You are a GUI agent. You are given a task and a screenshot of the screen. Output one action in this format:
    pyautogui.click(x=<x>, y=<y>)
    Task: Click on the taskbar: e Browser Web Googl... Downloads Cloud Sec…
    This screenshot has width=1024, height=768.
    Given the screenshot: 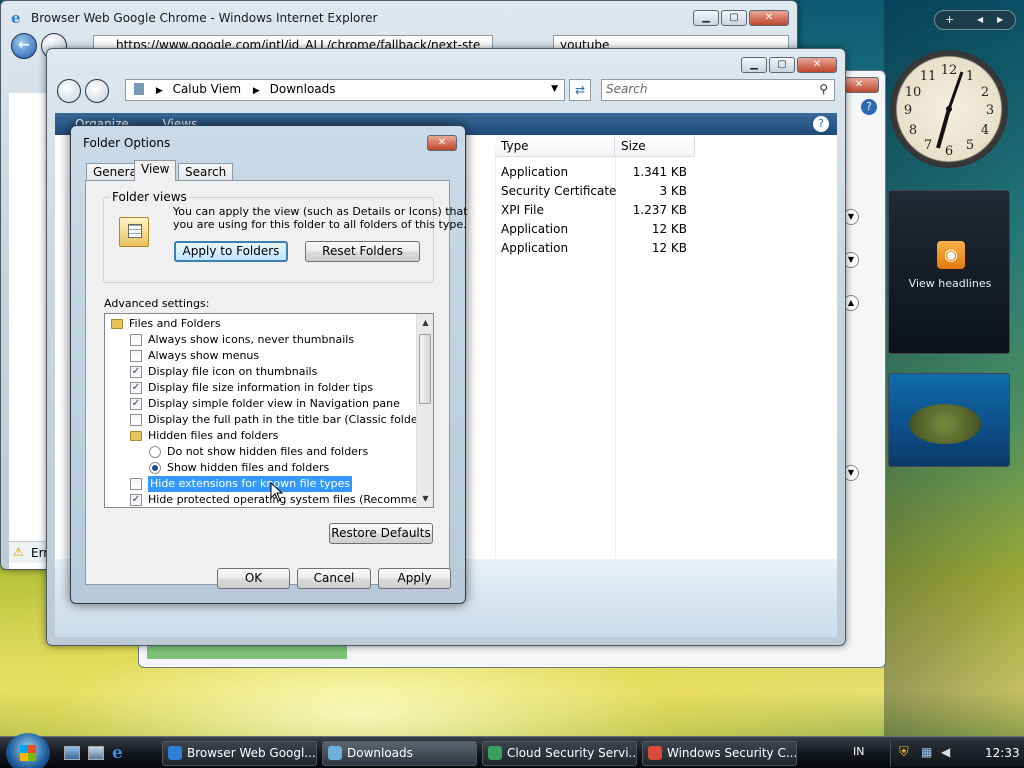 What is the action you would take?
    pyautogui.click(x=512, y=750)
    